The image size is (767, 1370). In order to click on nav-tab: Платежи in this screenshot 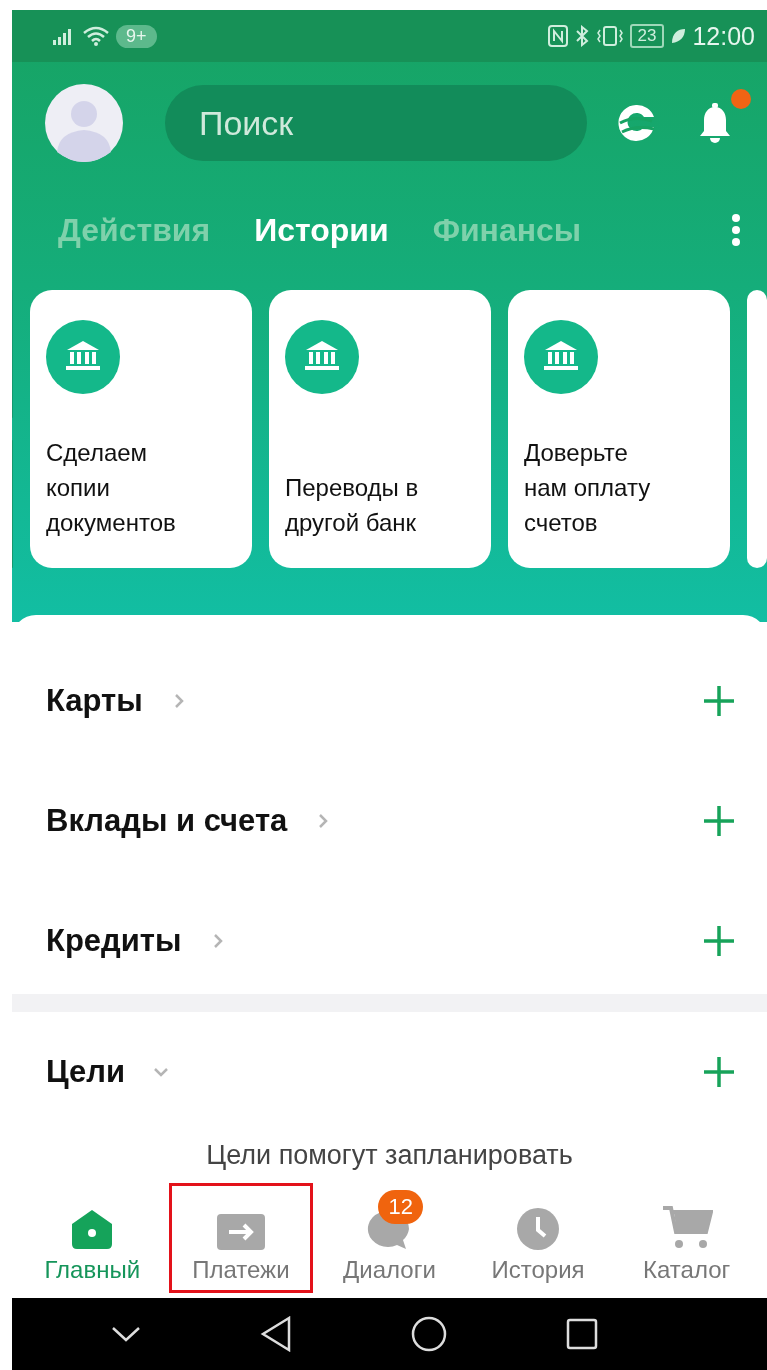, I will do `click(240, 1238)`.